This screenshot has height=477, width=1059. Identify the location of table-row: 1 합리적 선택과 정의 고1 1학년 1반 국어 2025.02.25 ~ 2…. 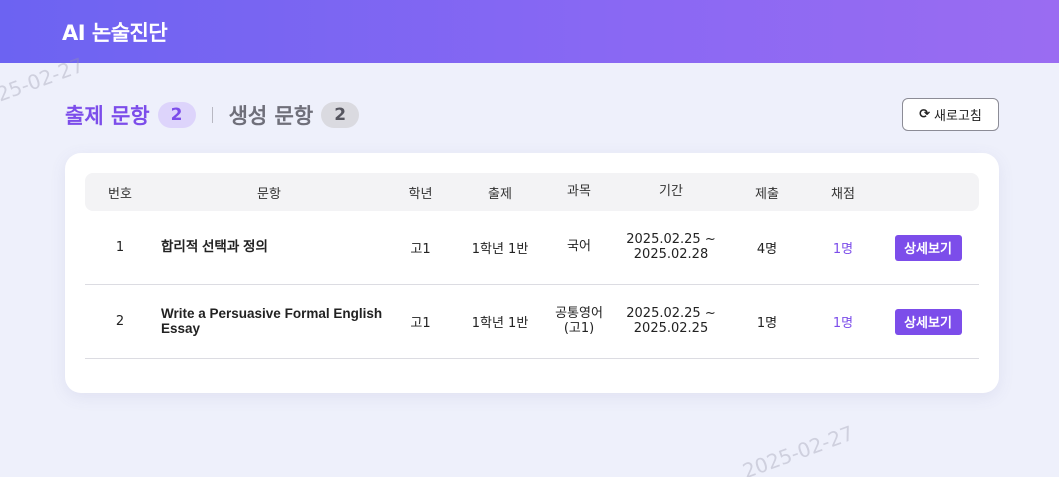
(532, 248).